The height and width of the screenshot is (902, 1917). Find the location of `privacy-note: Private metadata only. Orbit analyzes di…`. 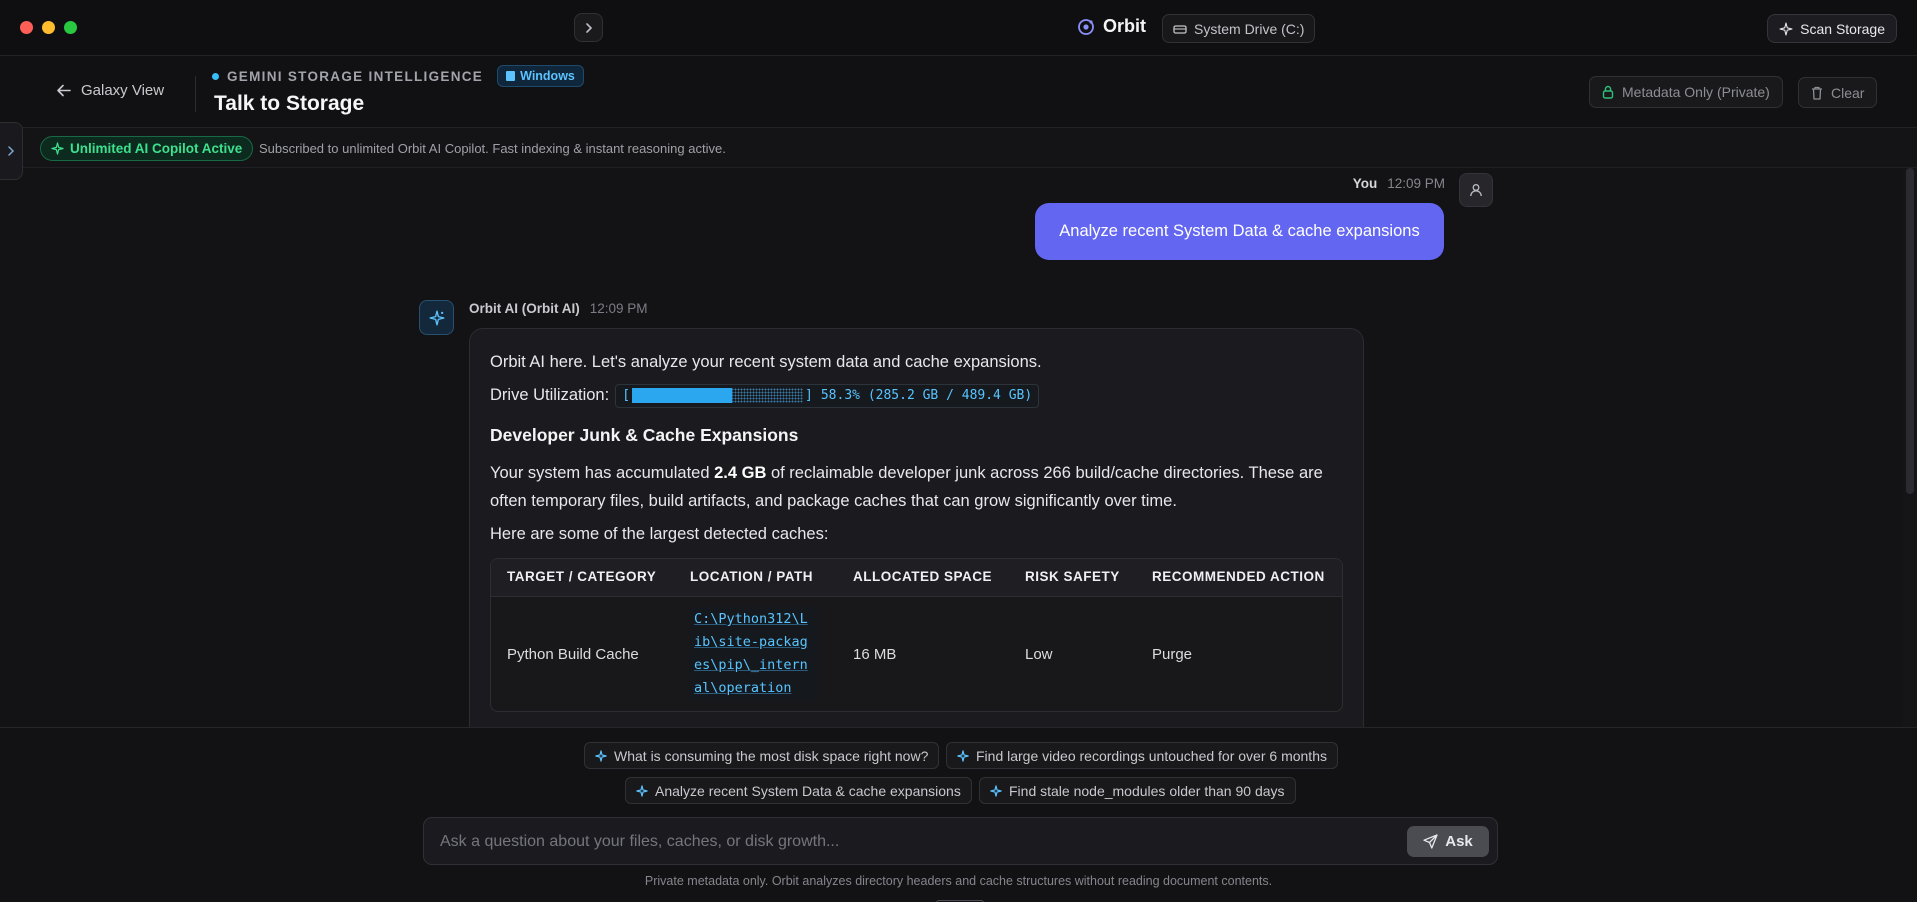

privacy-note: Private metadata only. Orbit analyzes di… is located at coordinates (958, 881).